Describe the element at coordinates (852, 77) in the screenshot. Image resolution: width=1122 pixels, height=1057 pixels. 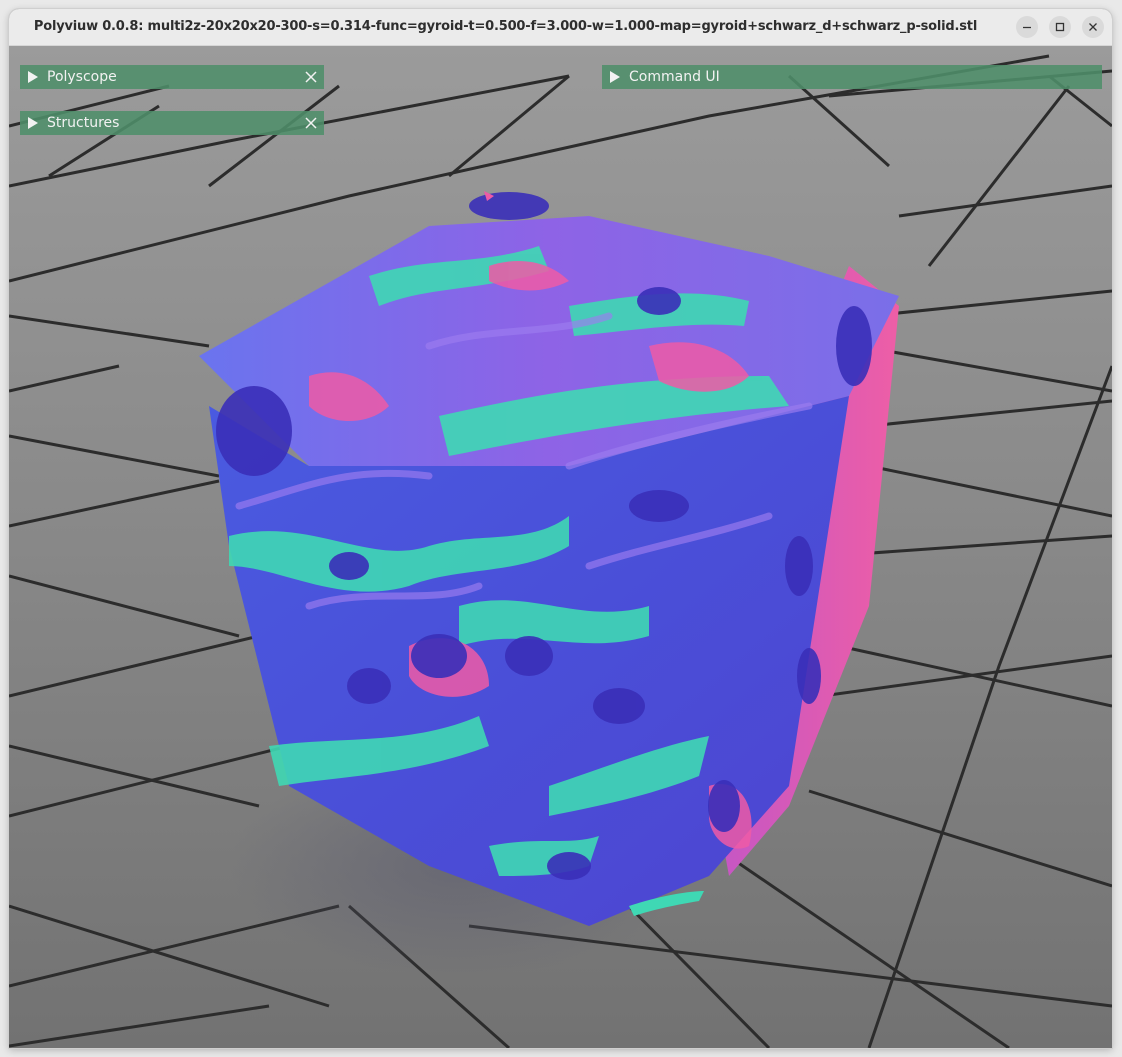
I see `command-ui-panel: Command UI` at that location.